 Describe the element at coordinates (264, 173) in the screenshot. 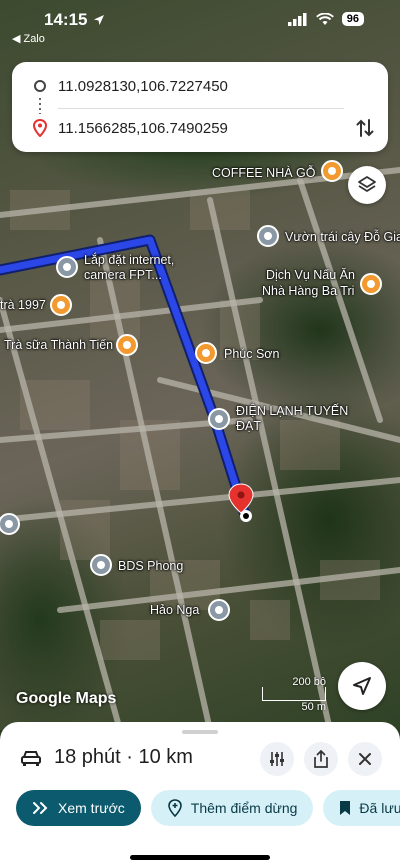

I see `poi-coffee-label: COFFEE NHÀ GỖ` at that location.